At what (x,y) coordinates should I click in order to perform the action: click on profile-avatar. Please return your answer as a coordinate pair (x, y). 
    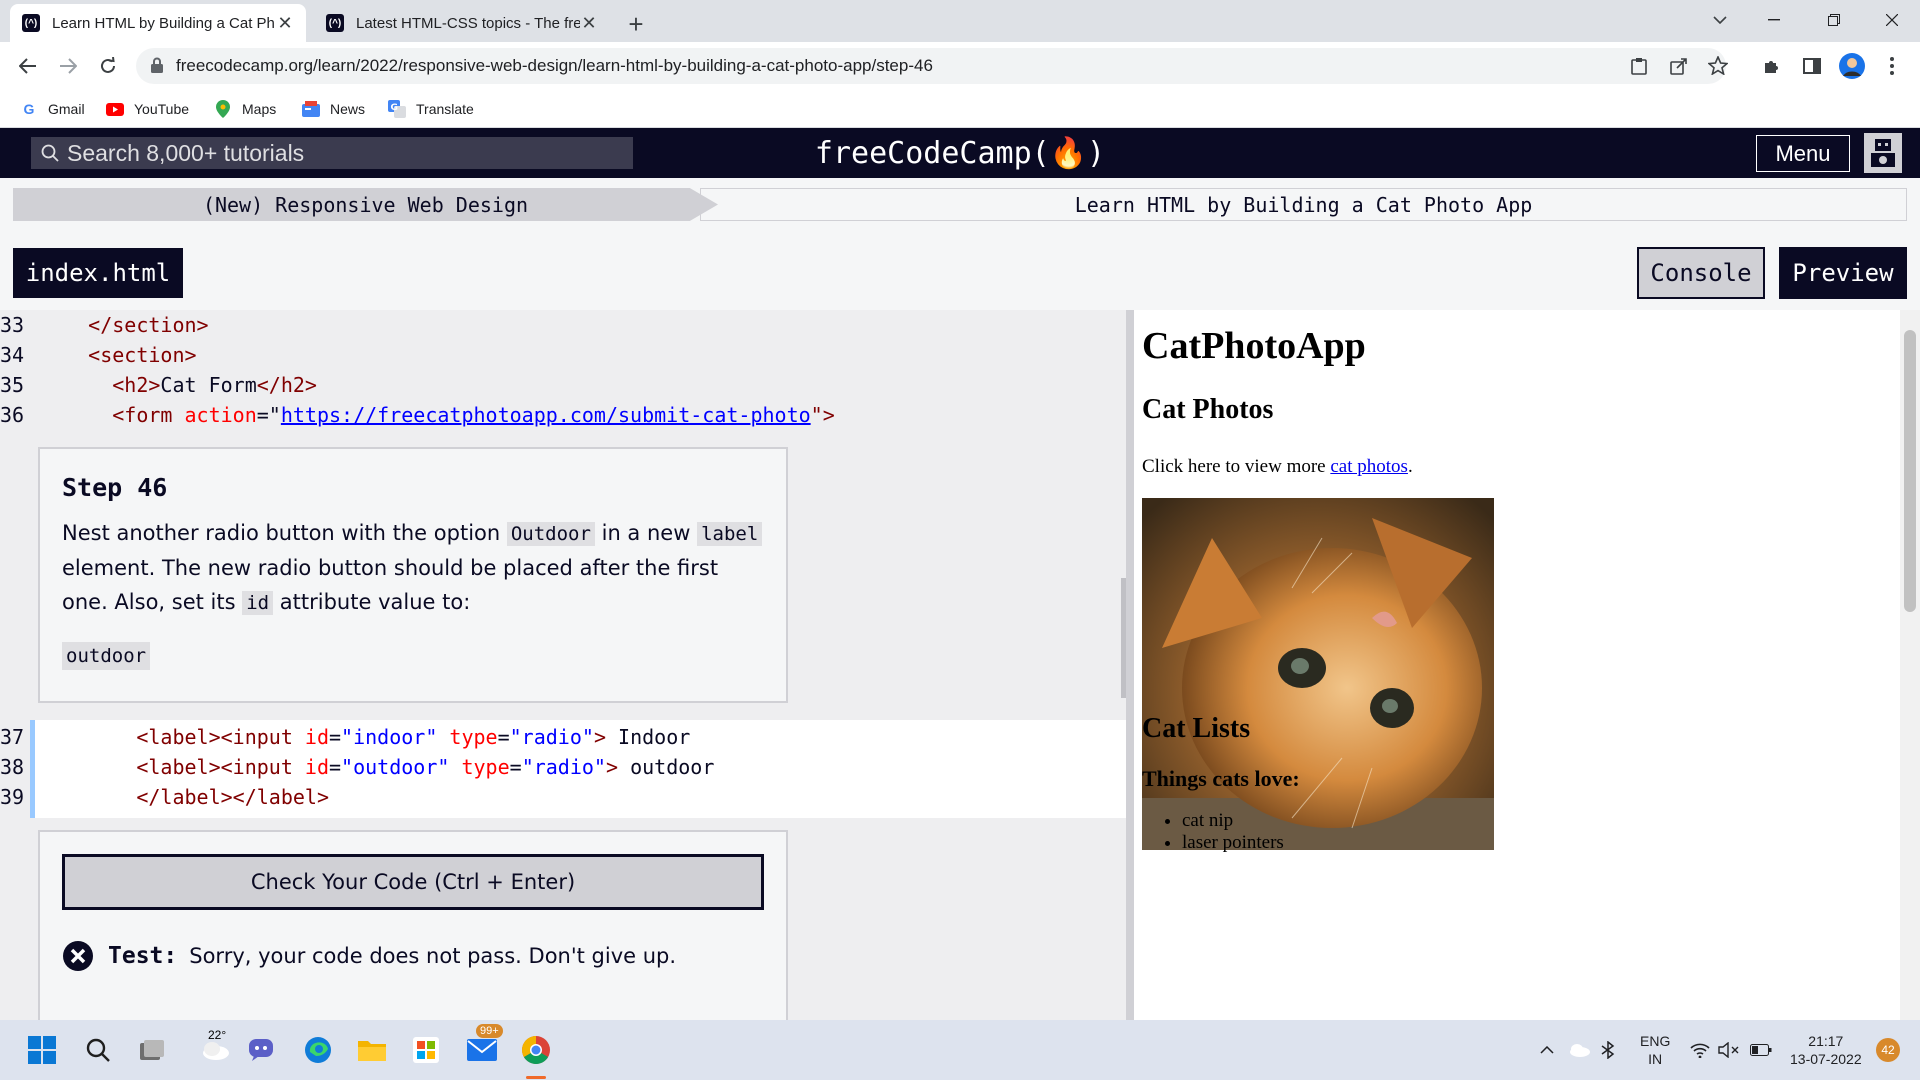
    Looking at the image, I should click on (1852, 66).